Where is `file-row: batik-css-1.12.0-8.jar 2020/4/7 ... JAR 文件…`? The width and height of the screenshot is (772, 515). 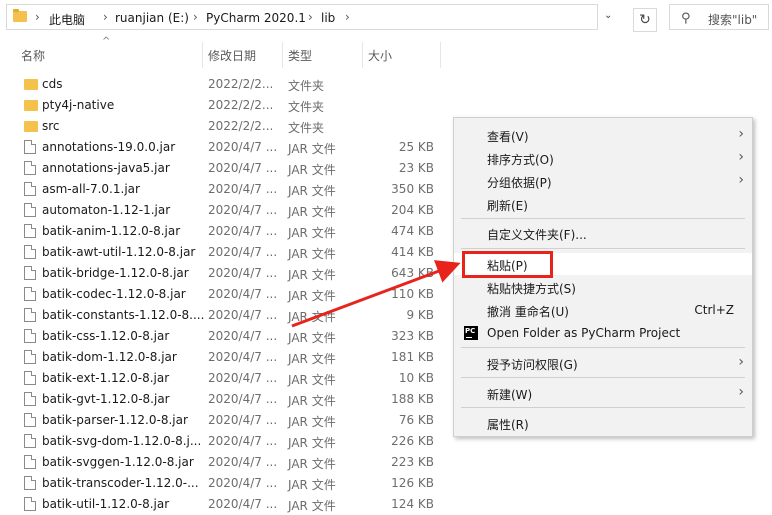
file-row: batik-css-1.12.0-8.jar 2020/4/7 ... JAR 文件… is located at coordinates (225, 336).